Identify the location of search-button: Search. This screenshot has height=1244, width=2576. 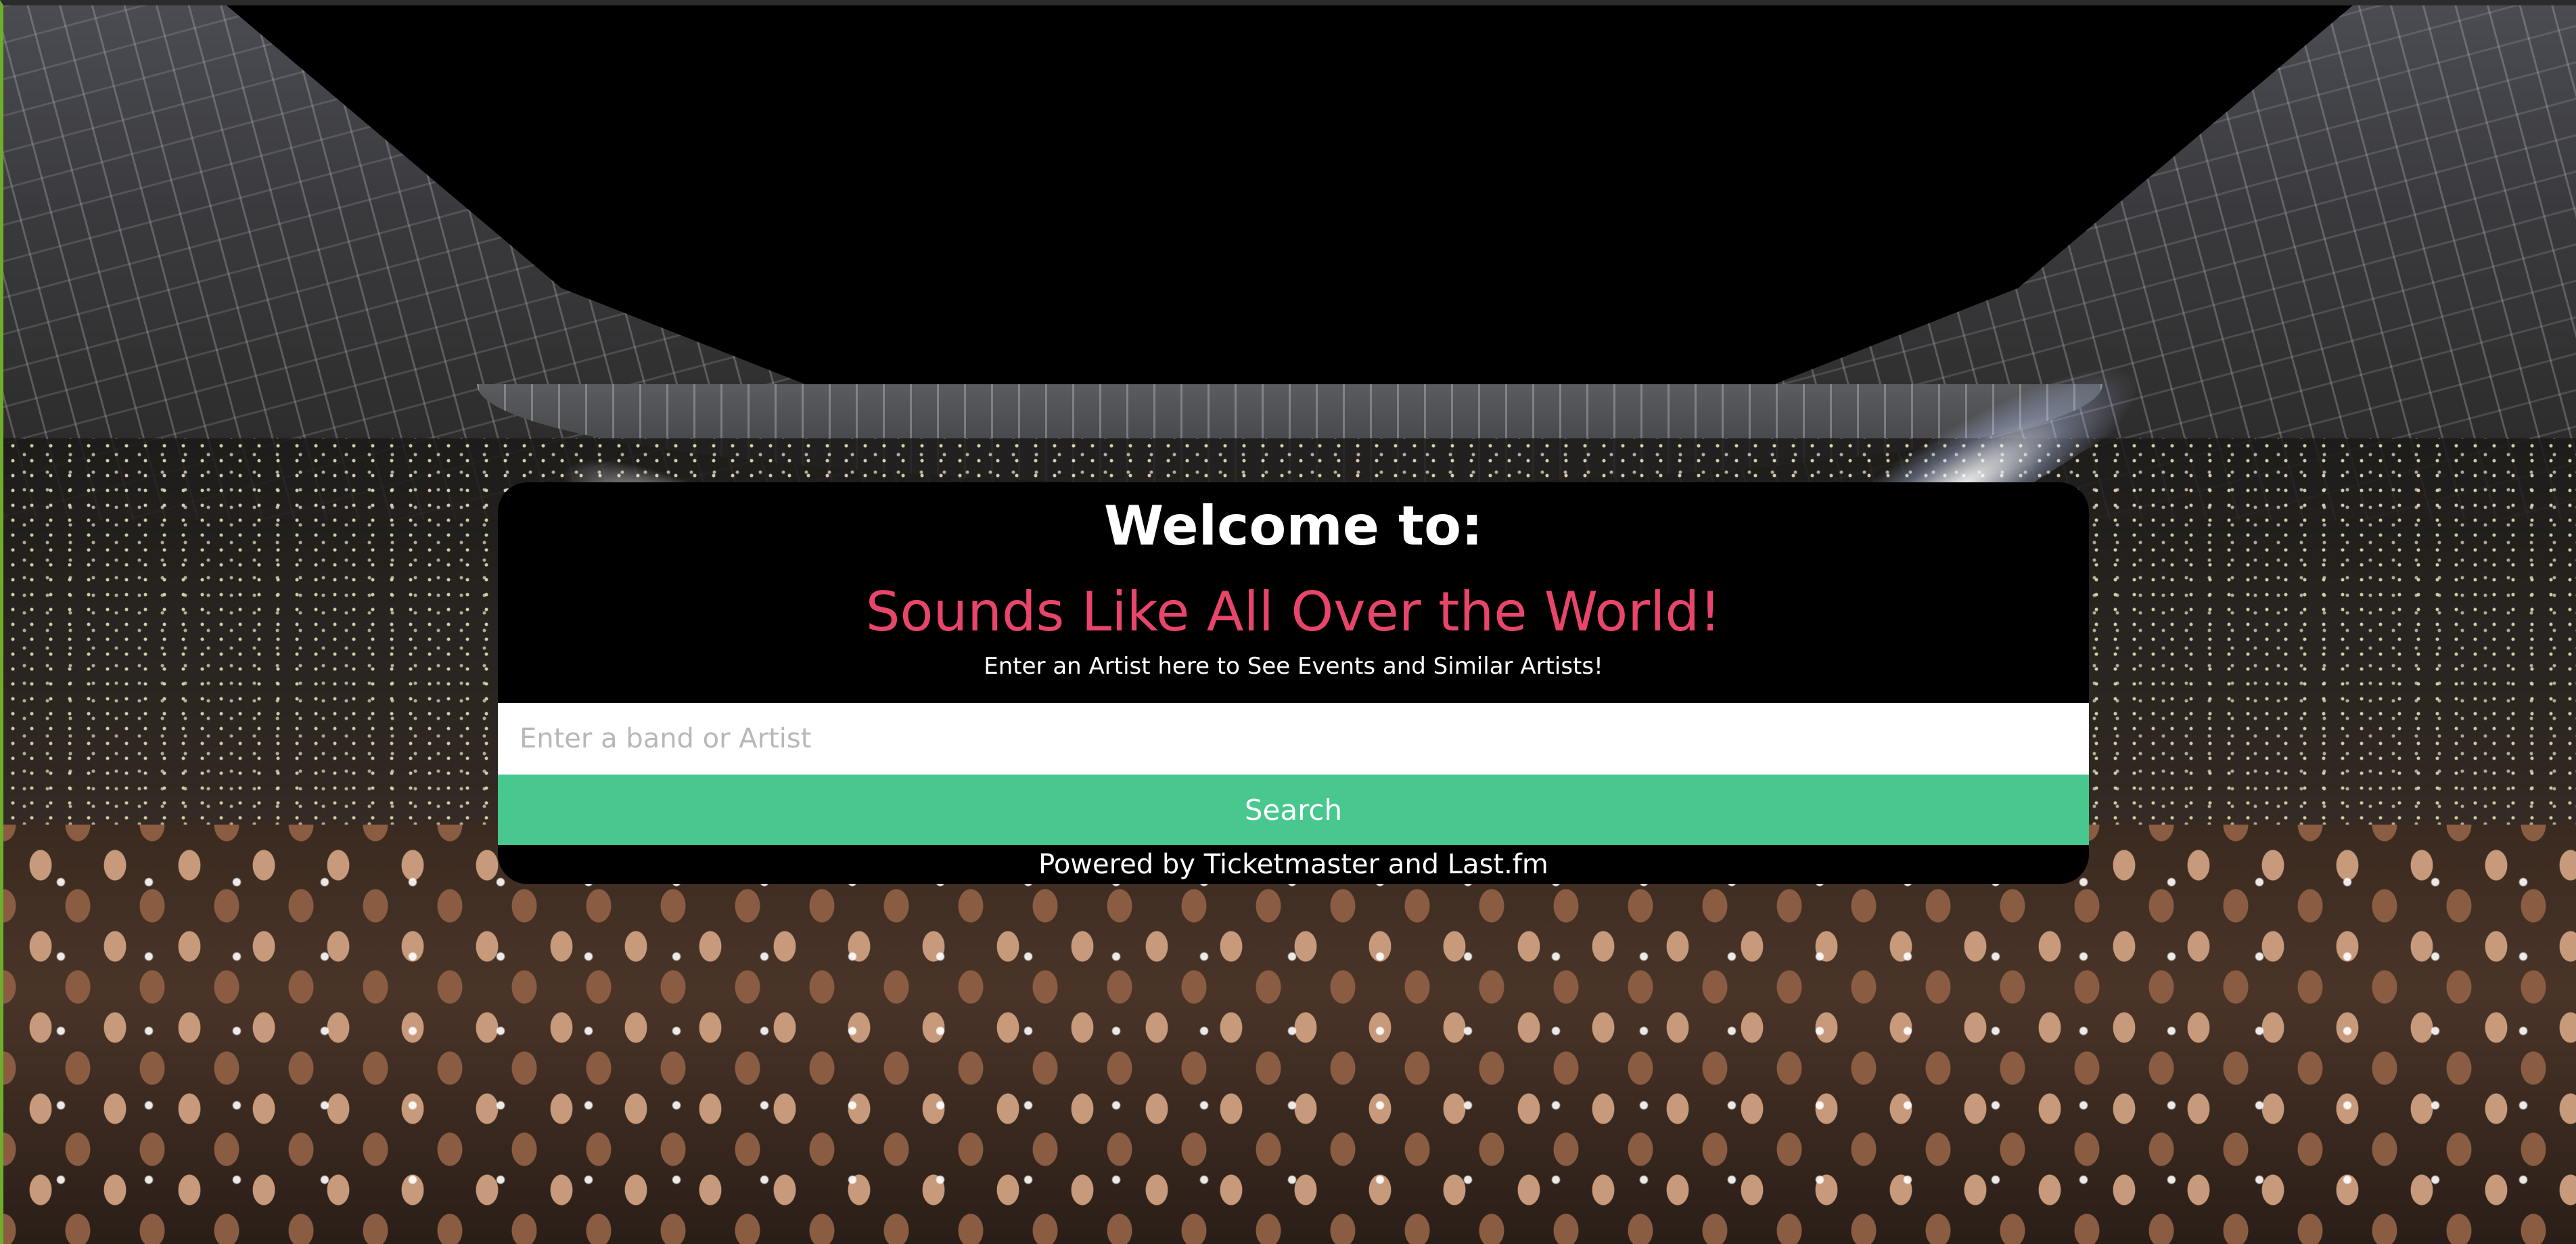
(1293, 810).